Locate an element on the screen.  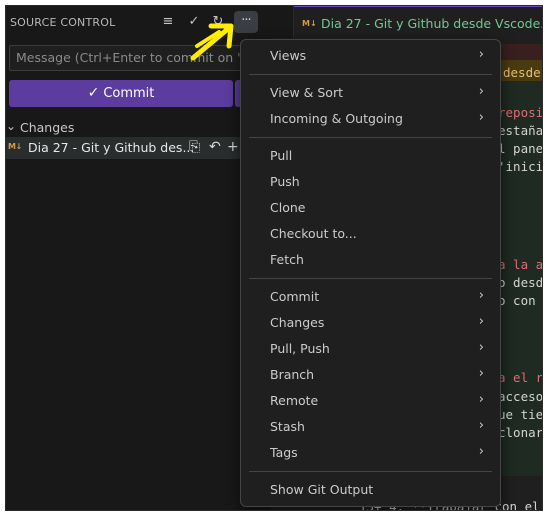
menu-item-show-git-output: Show Git Output is located at coordinates (370, 490).